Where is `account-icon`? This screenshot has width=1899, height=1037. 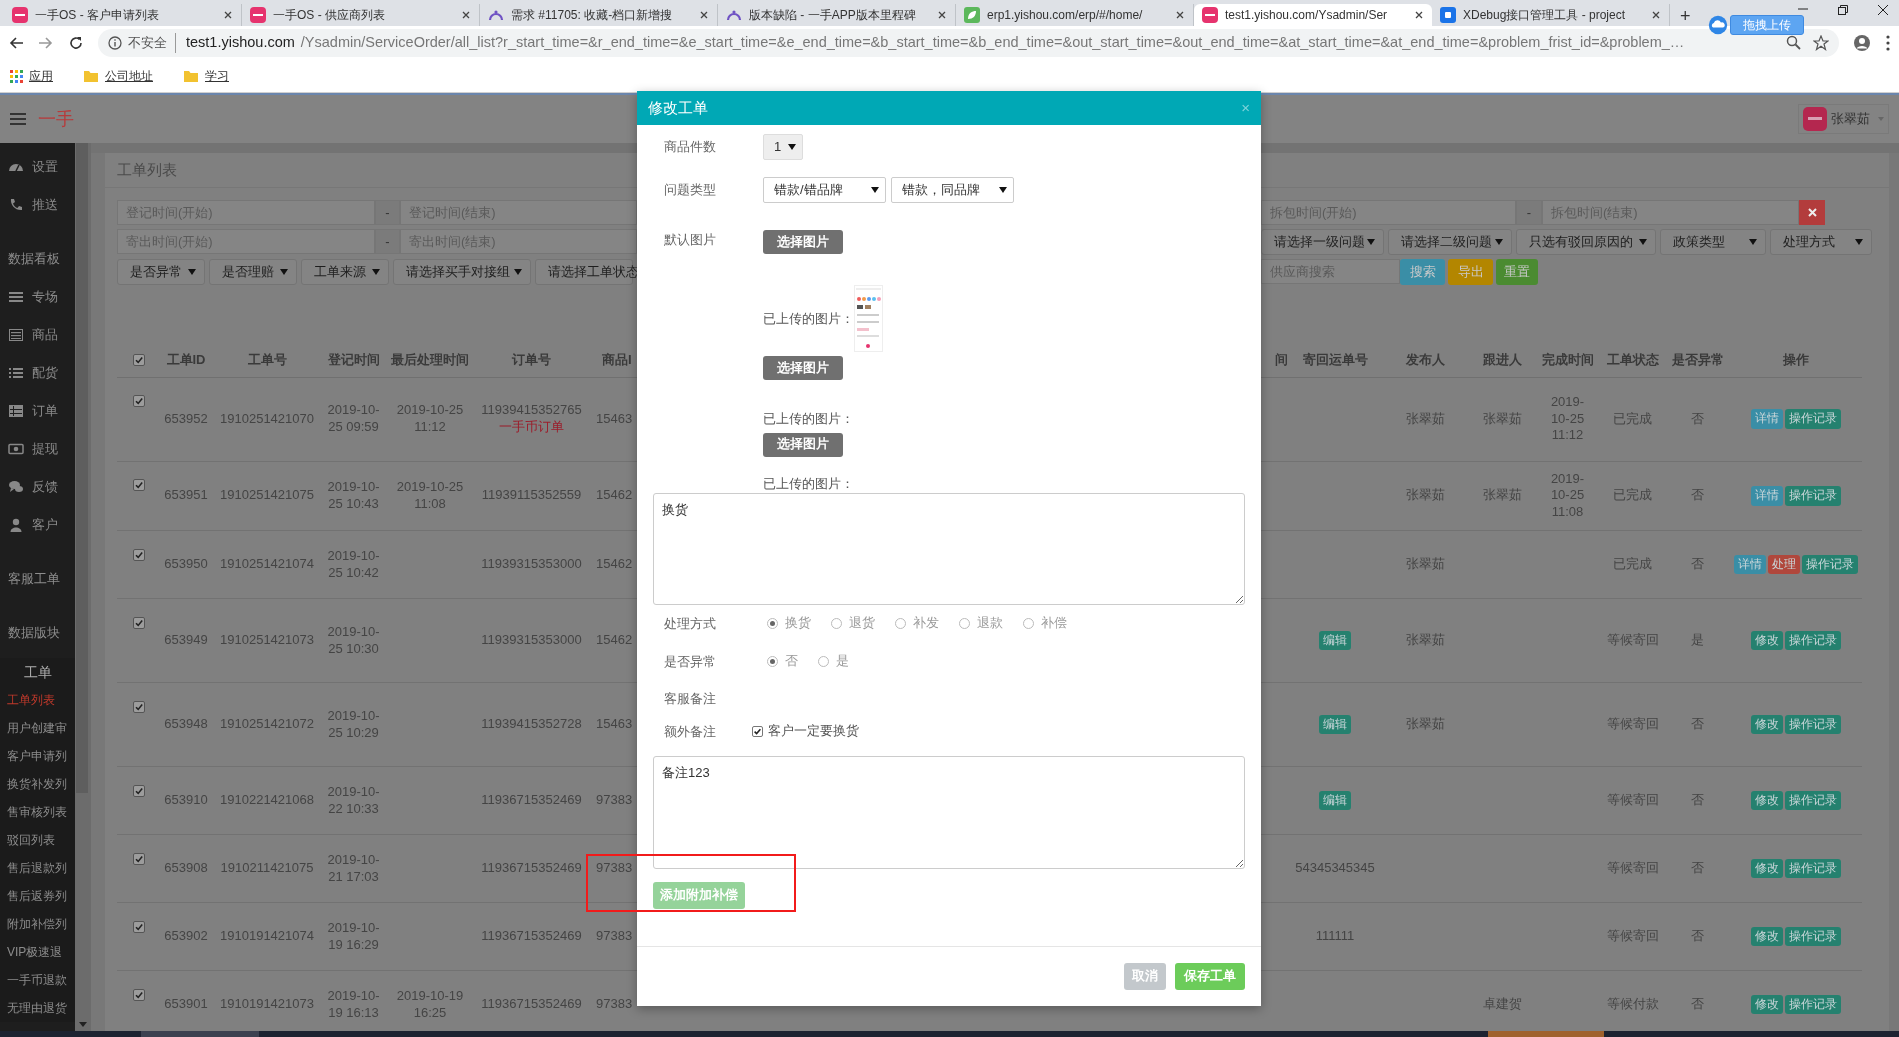
account-icon is located at coordinates (1862, 43).